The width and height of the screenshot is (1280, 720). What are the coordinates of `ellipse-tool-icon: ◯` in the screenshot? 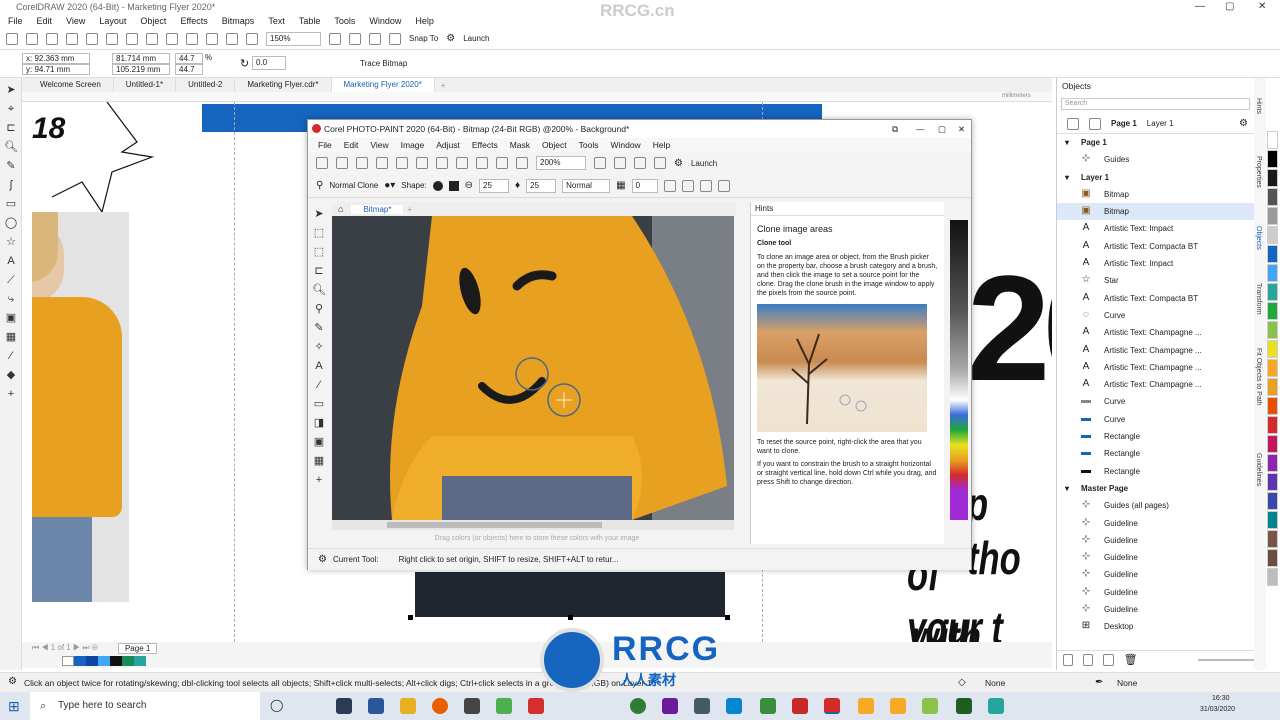 It's located at (11, 223).